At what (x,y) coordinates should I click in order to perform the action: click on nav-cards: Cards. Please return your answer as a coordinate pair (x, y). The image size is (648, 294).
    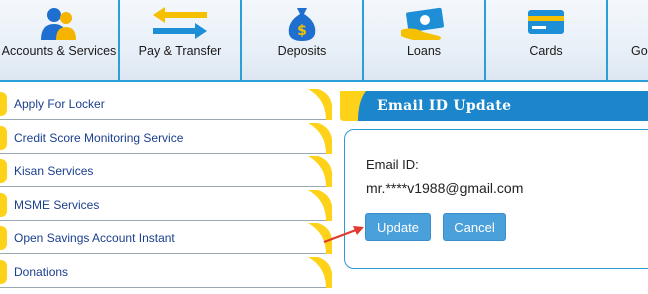
    Looking at the image, I should click on (547, 40).